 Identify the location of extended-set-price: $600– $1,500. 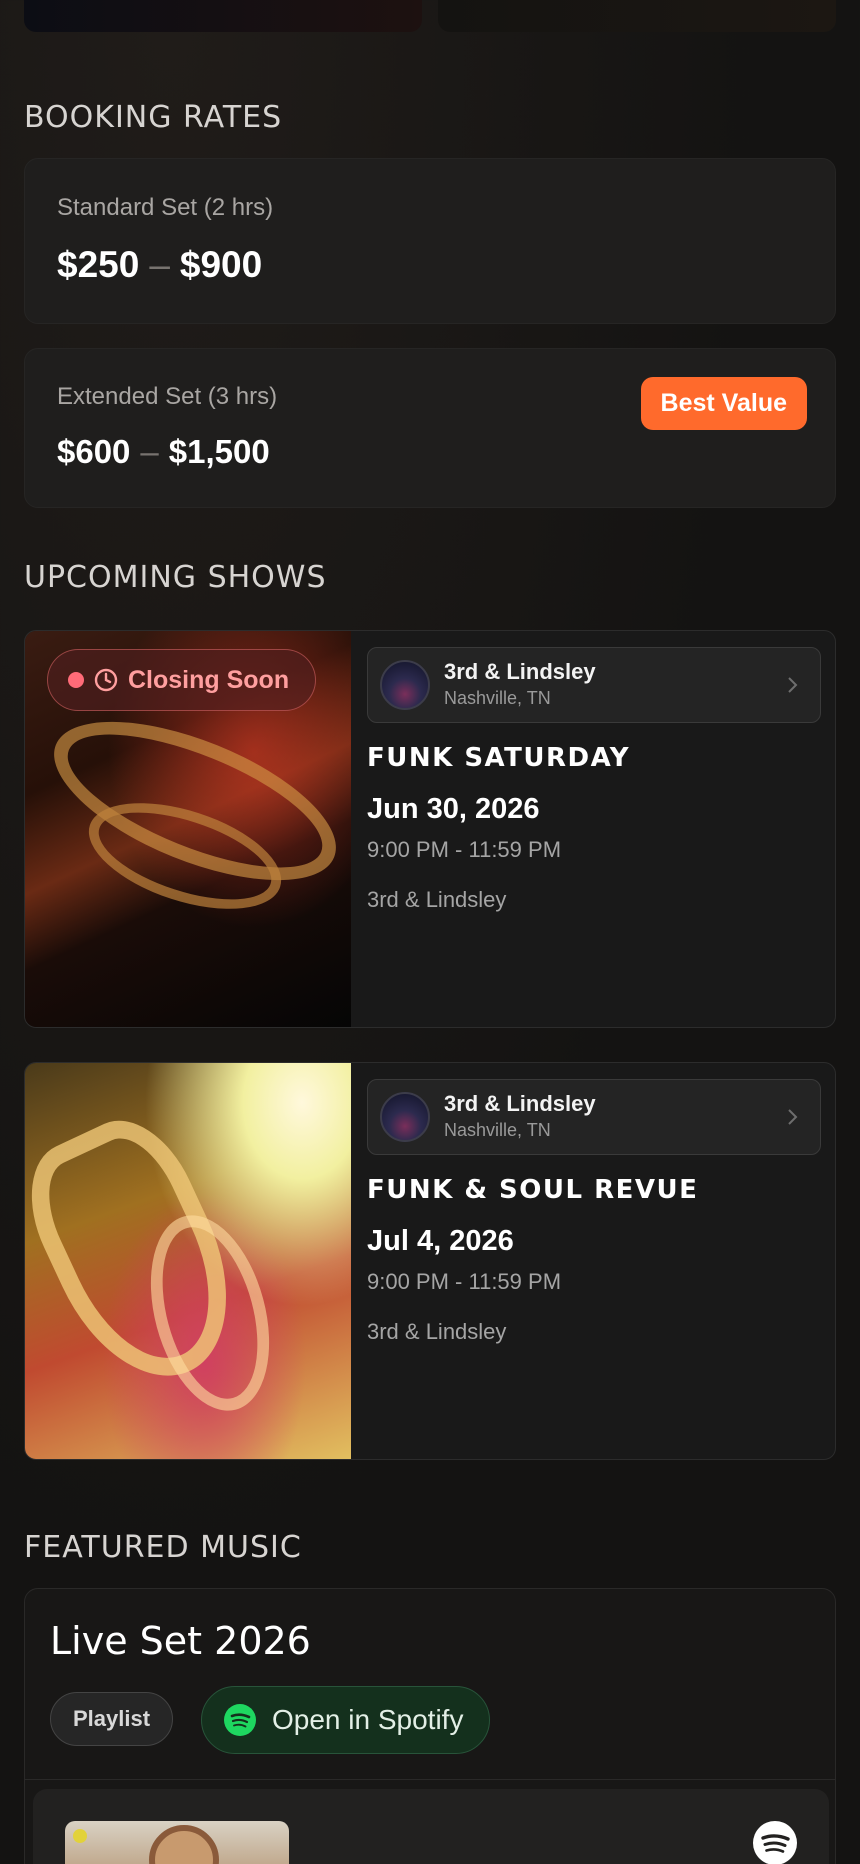
(163, 452).